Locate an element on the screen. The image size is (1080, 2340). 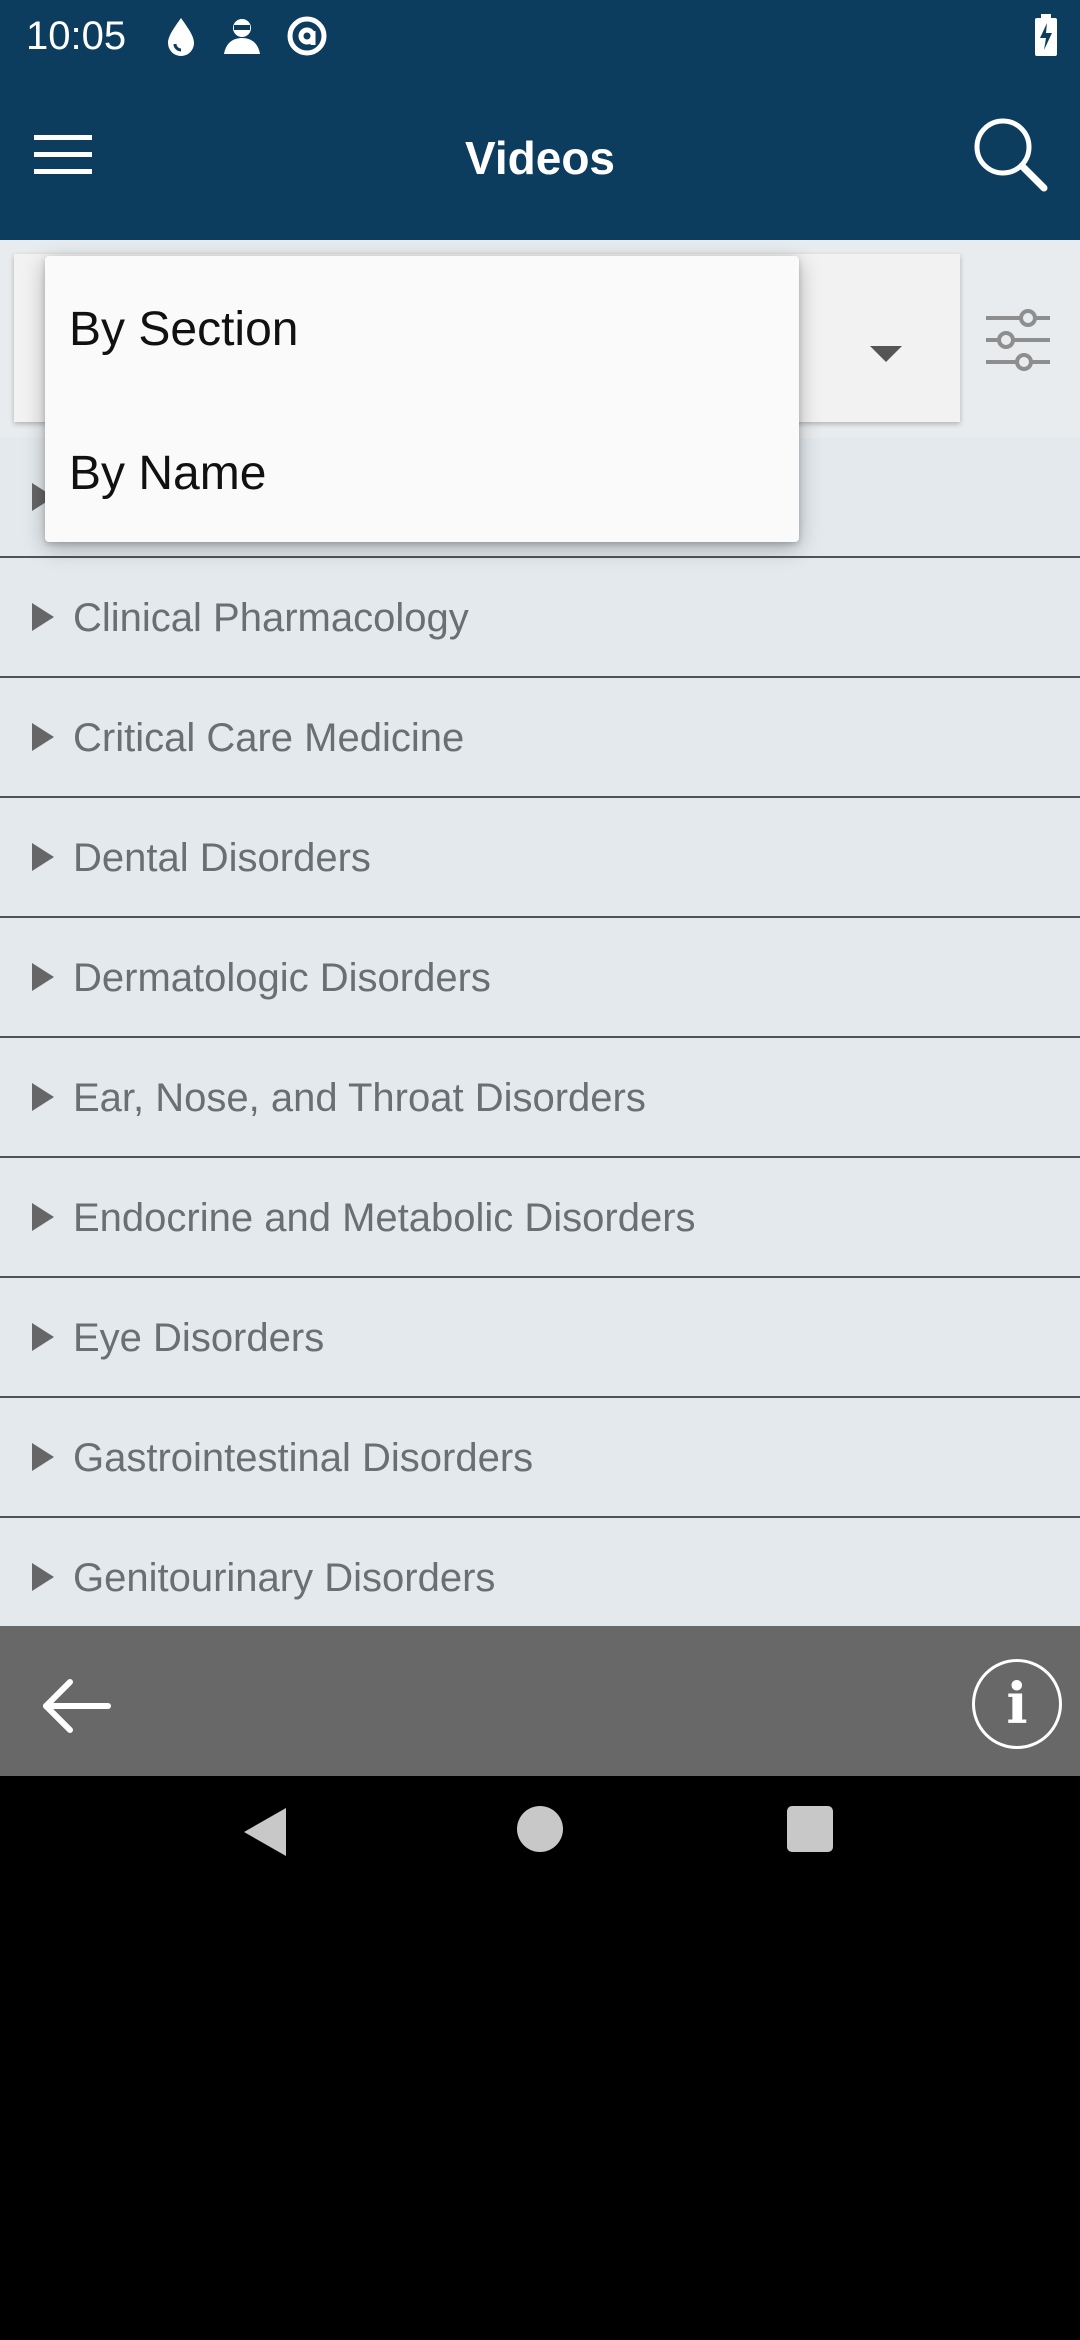
incognito-icon is located at coordinates (242, 36).